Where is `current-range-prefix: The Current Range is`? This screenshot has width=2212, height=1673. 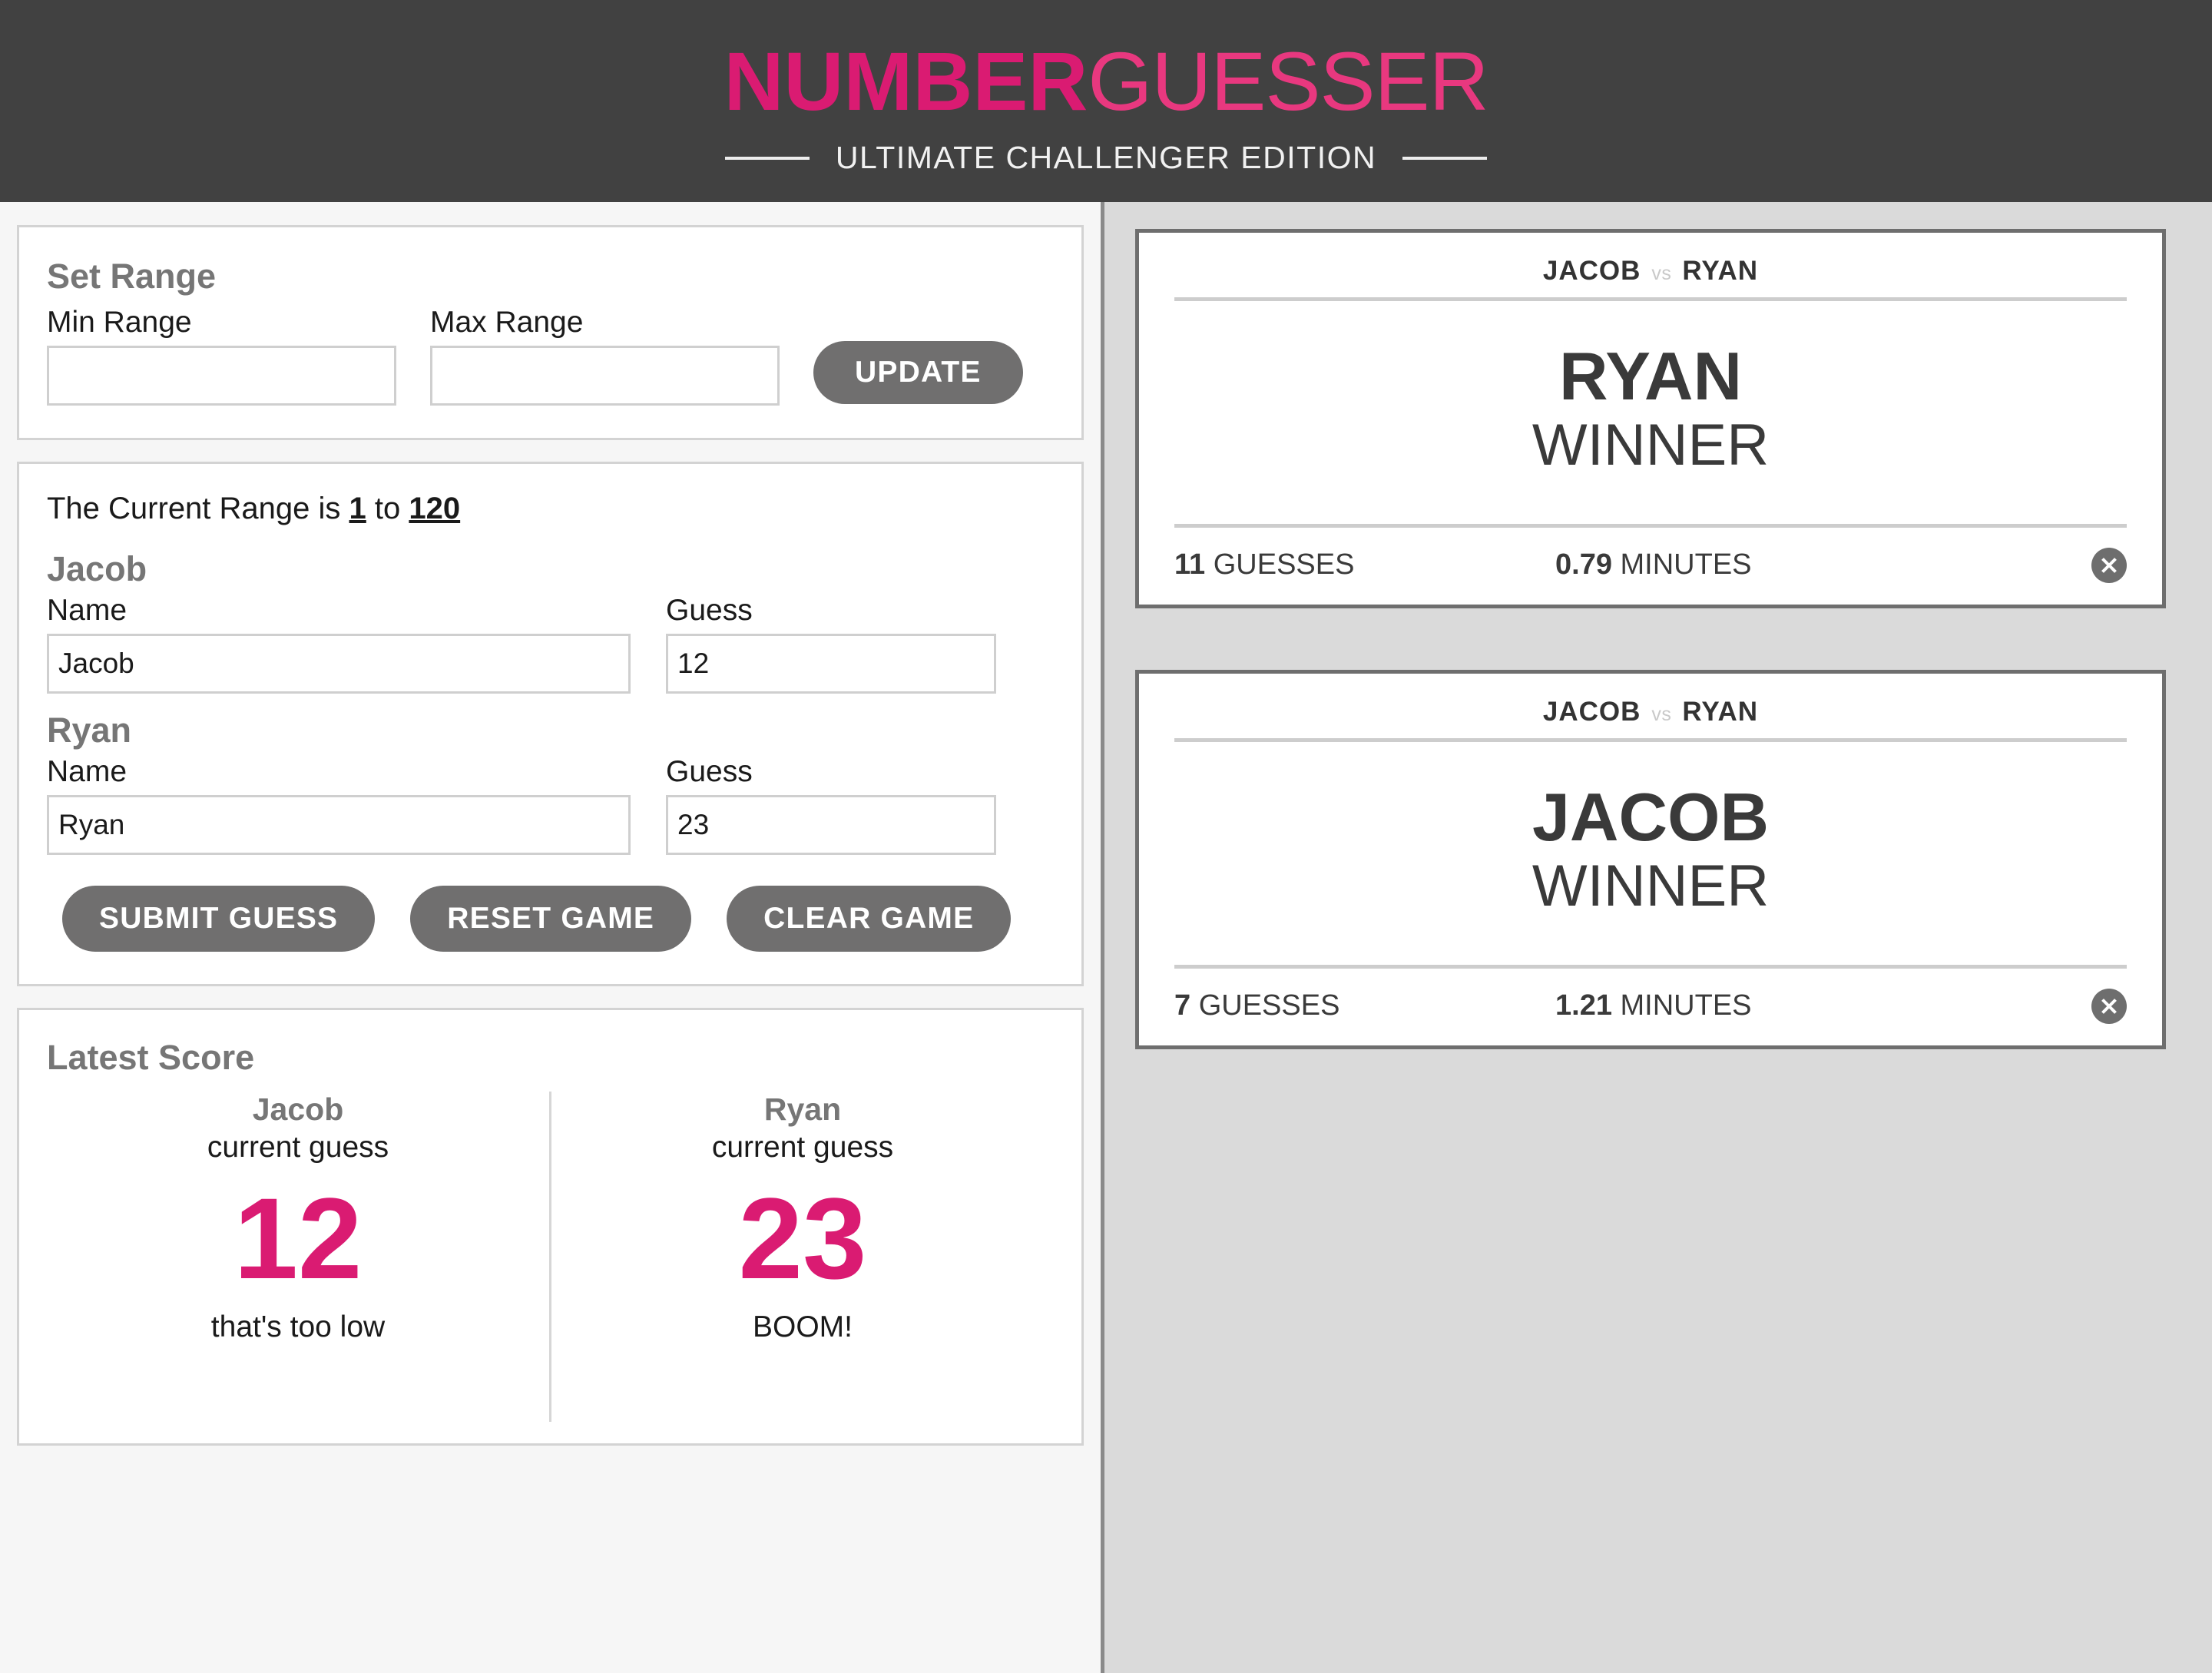
current-range-prefix: The Current Range is is located at coordinates (194, 508).